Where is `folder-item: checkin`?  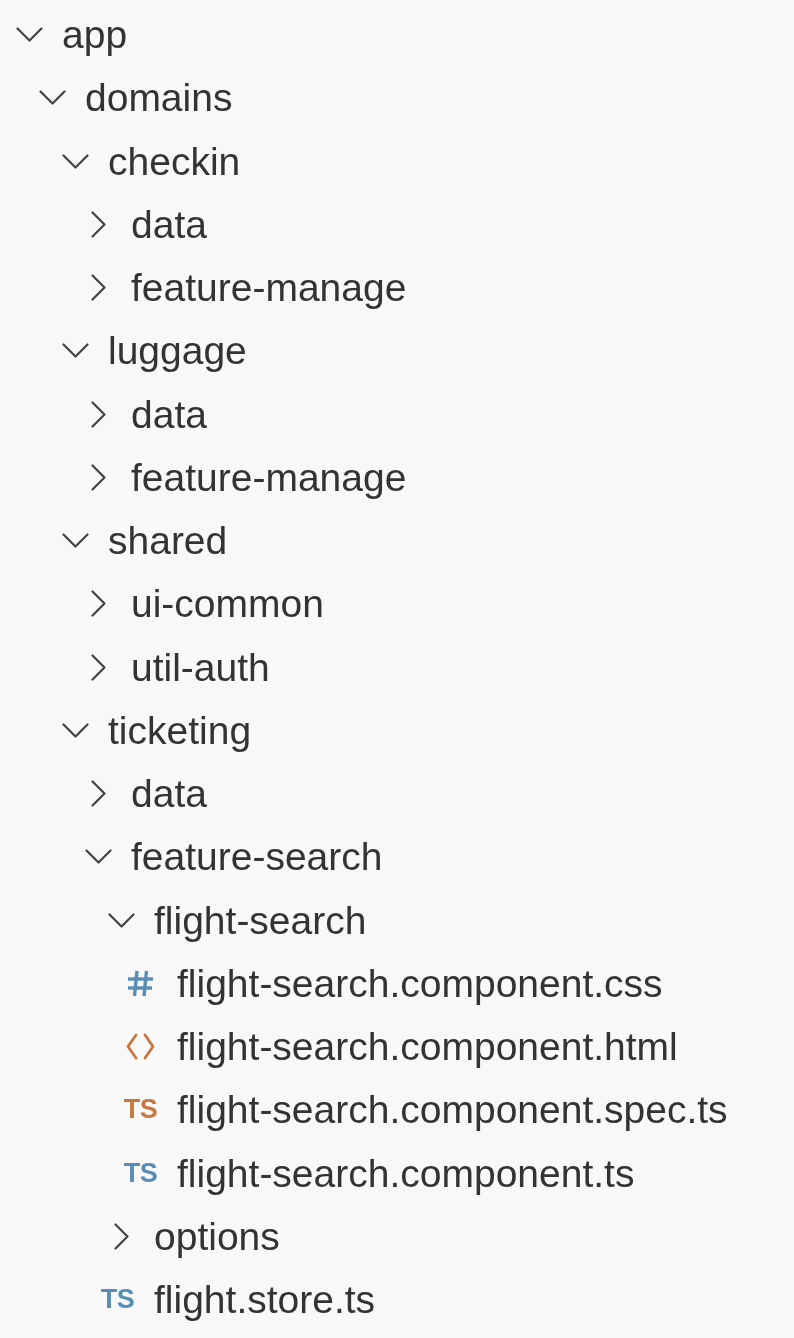 folder-item: checkin is located at coordinates (151, 161).